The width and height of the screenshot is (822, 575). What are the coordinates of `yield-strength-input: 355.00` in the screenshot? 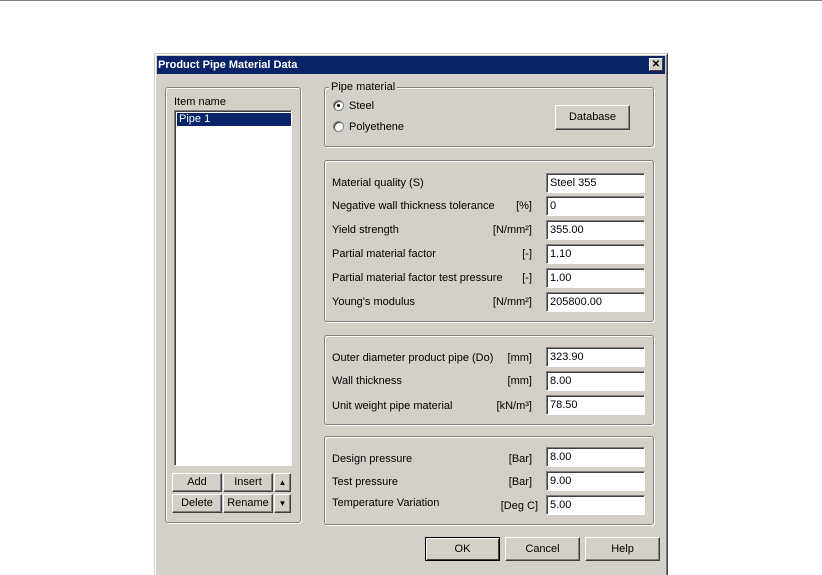 It's located at (595, 230).